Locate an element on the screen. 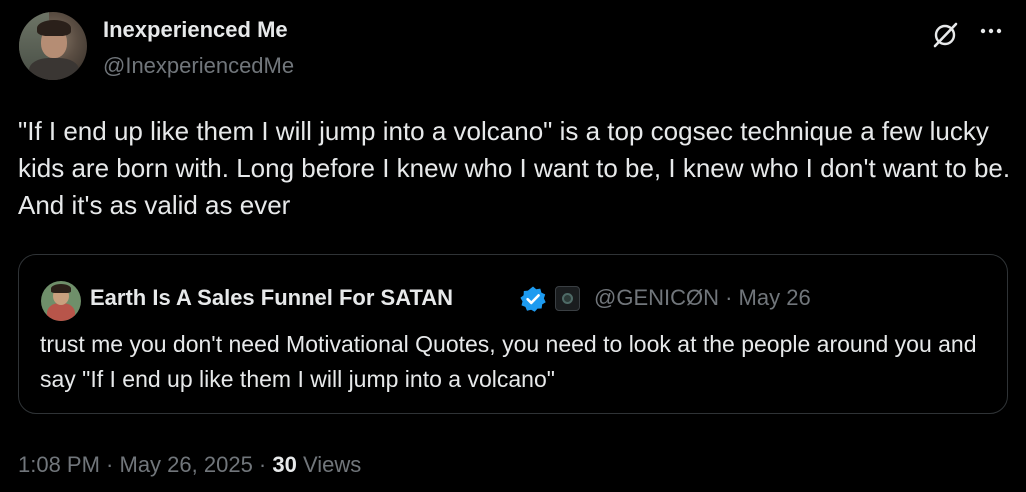 The image size is (1026, 492). views-count: 30 is located at coordinates (284, 464).